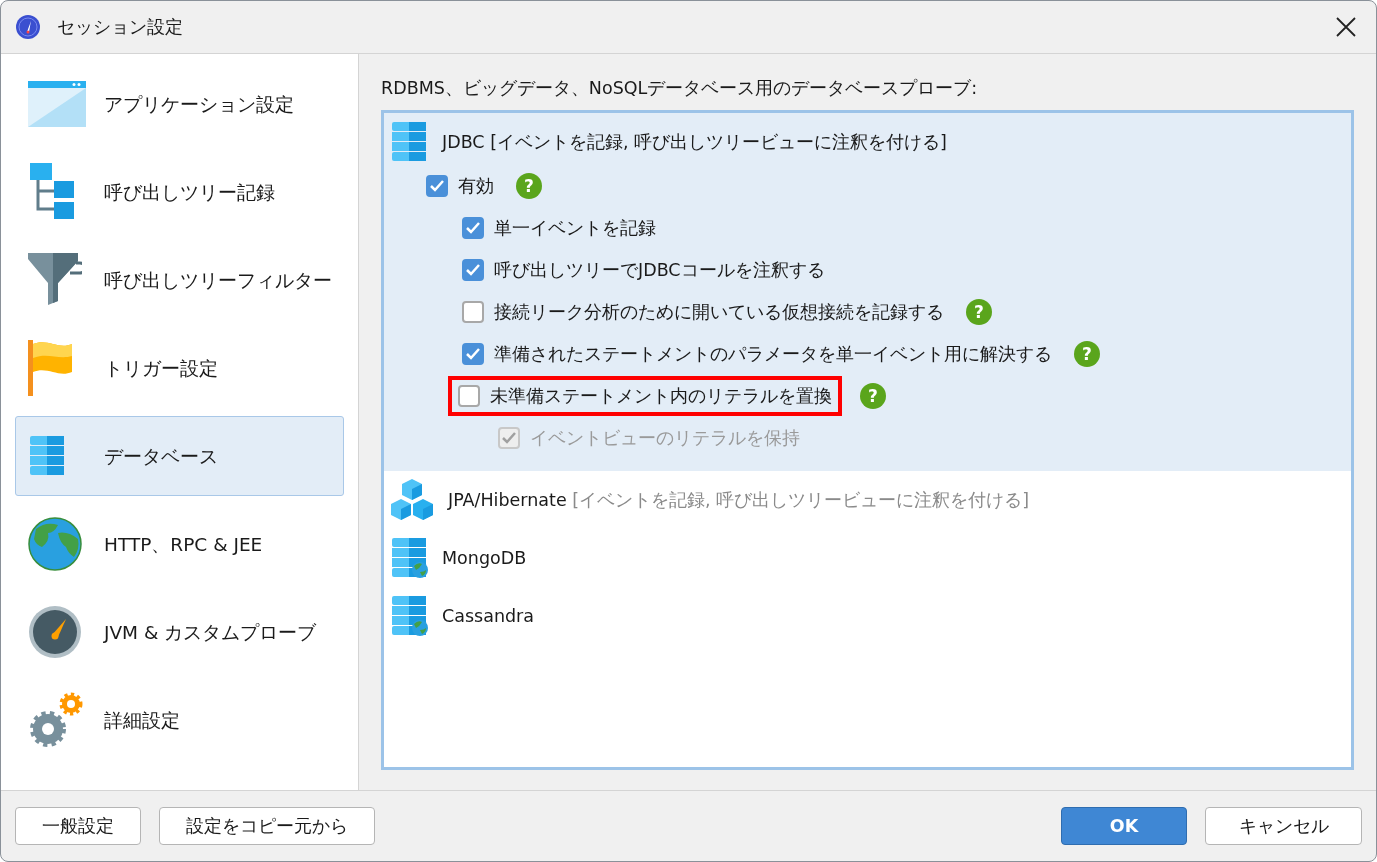  What do you see at coordinates (120, 27) in the screenshot?
I see `window-title: セッション設定` at bounding box center [120, 27].